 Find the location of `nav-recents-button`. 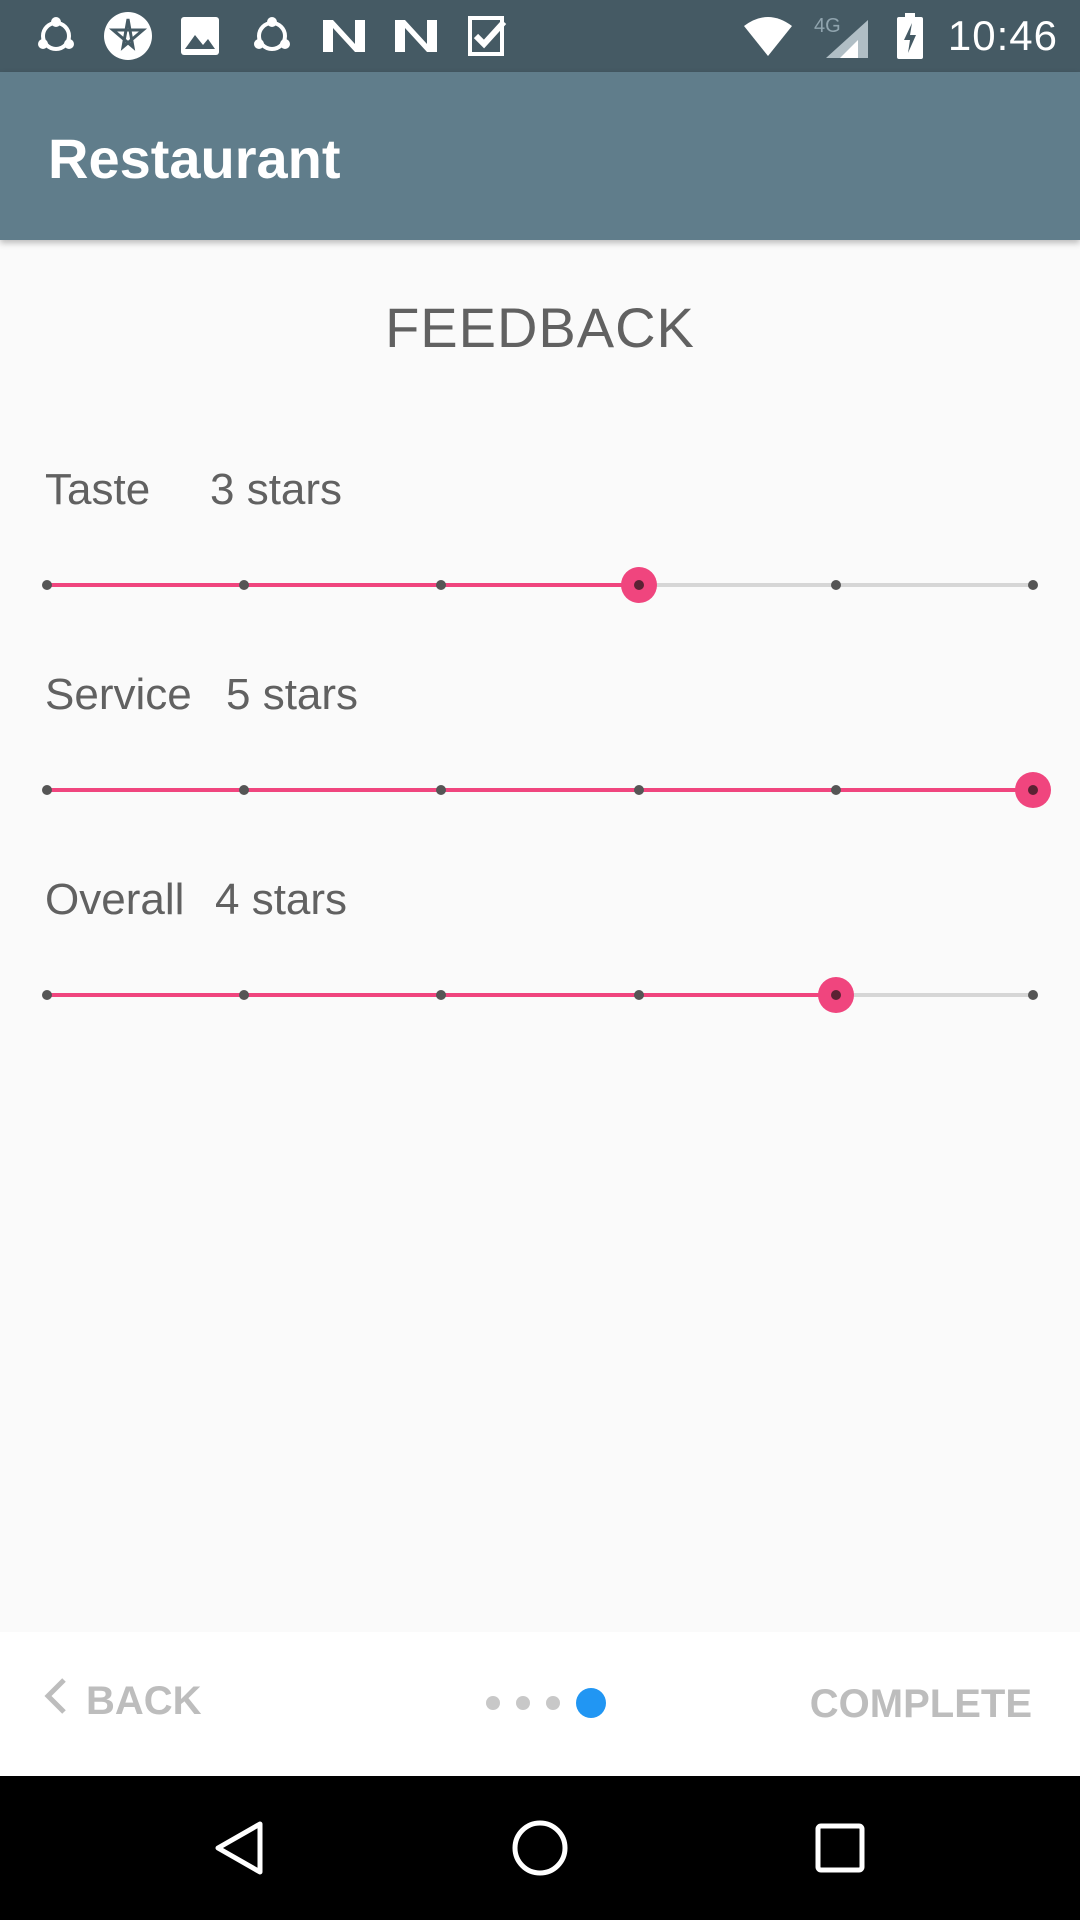

nav-recents-button is located at coordinates (840, 1848).